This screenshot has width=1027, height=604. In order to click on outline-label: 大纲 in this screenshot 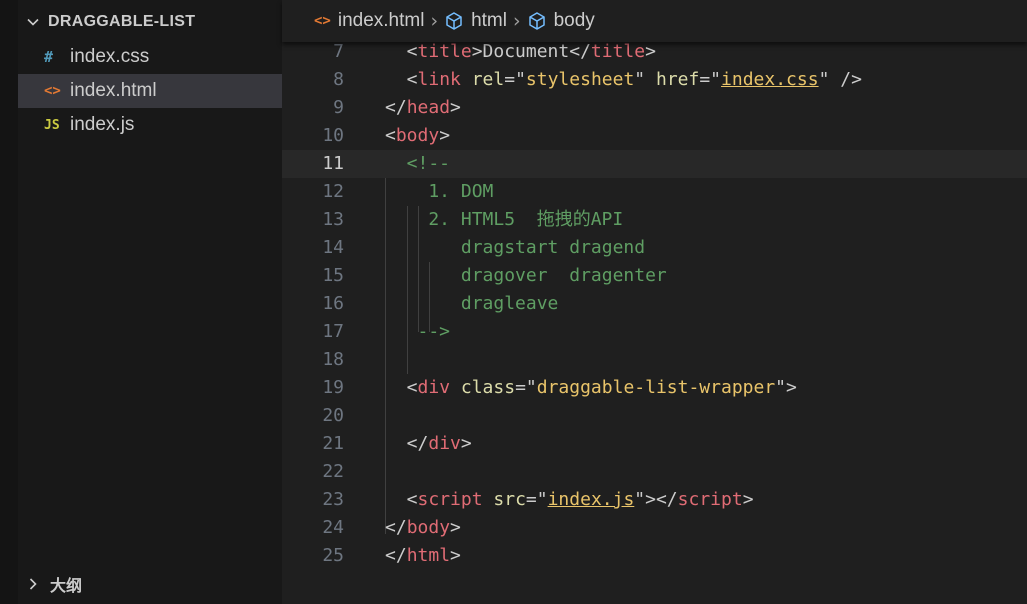, I will do `click(66, 586)`.